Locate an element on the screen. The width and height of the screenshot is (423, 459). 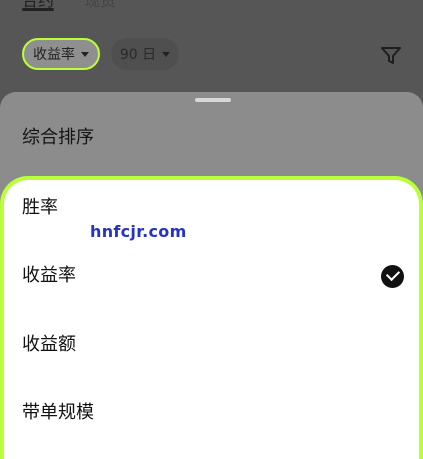
option-copy-scale: 带单规模 is located at coordinates (58, 413).